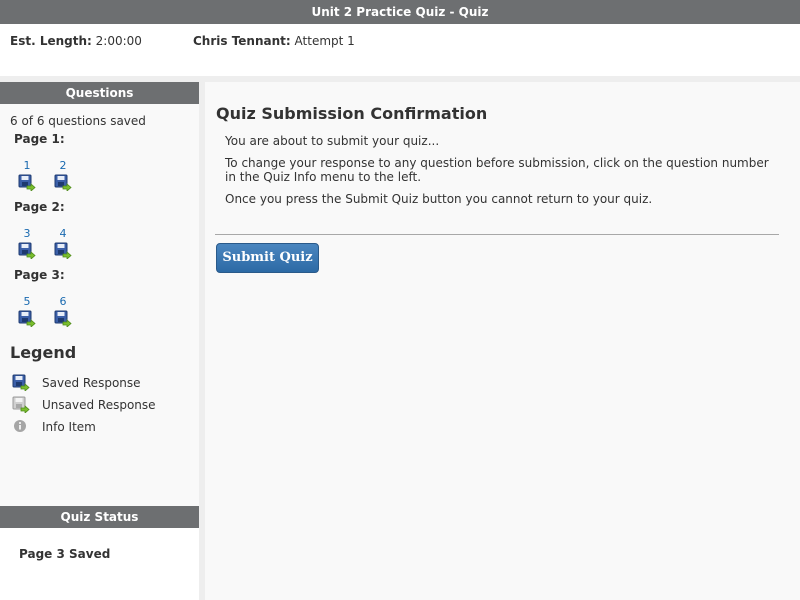  I want to click on question-number: 4, so click(63, 233).